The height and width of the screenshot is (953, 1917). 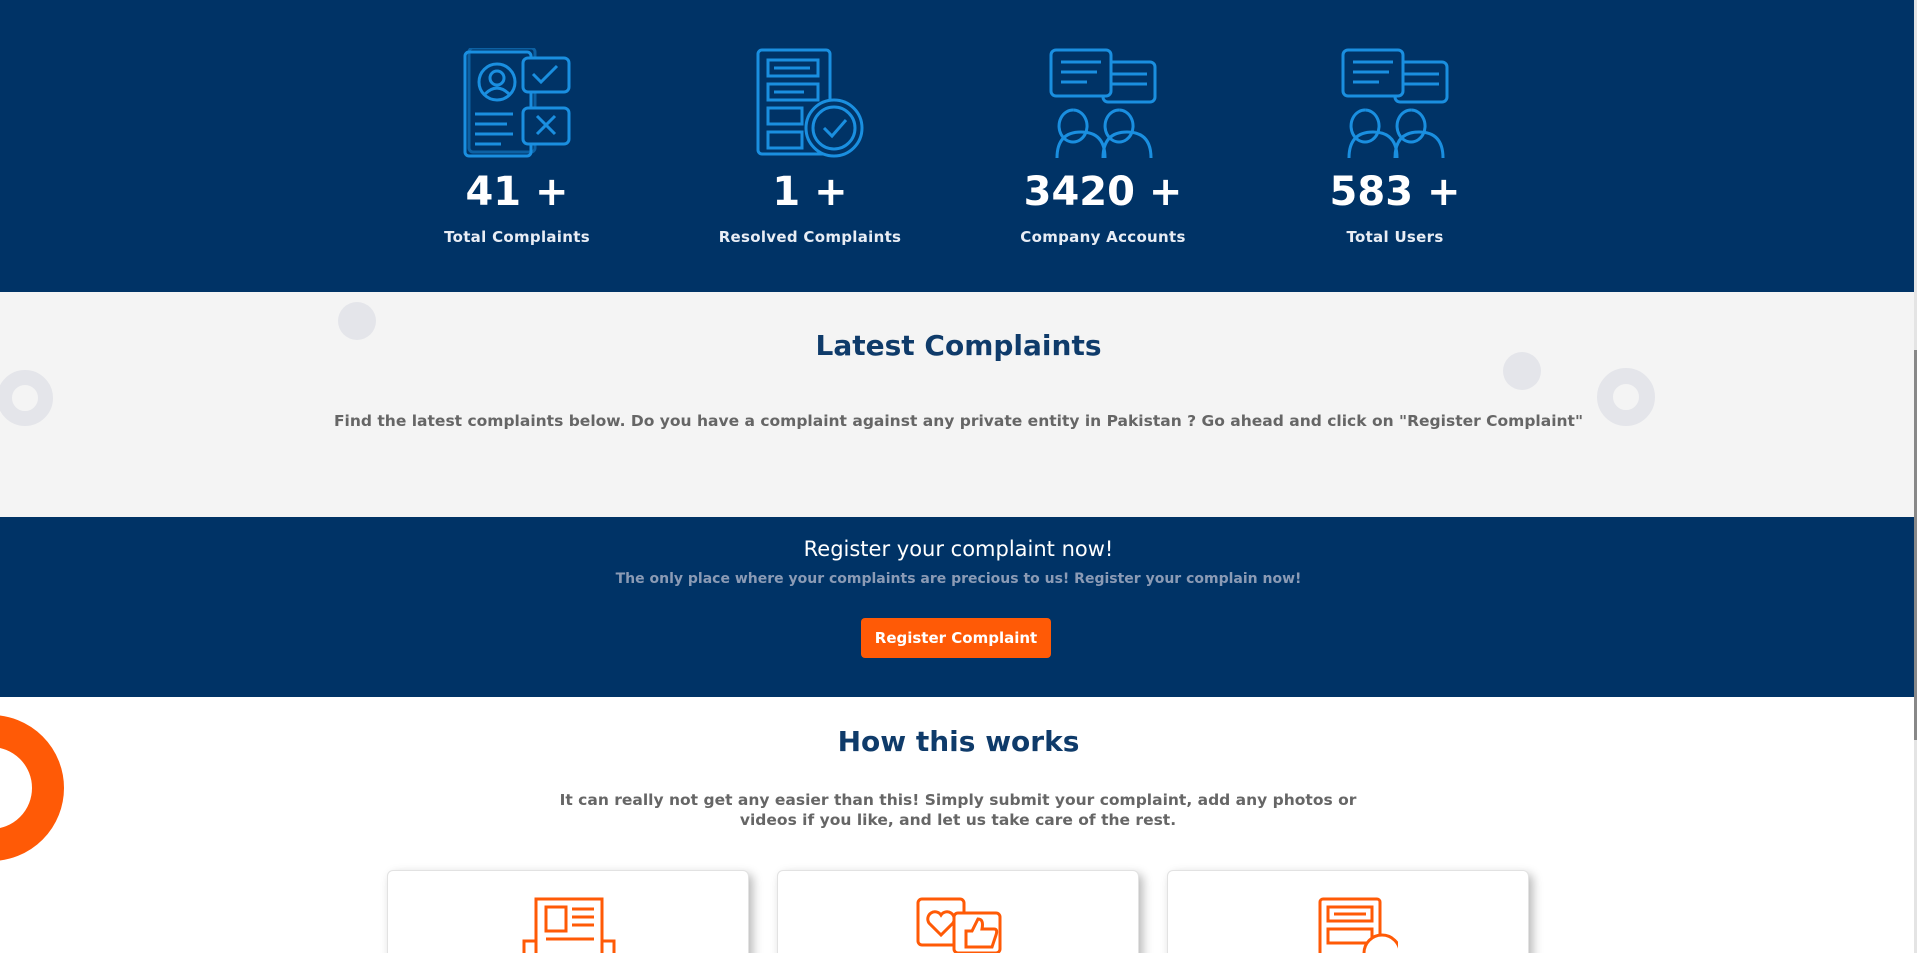 I want to click on step-card-submit, so click(x=568, y=911).